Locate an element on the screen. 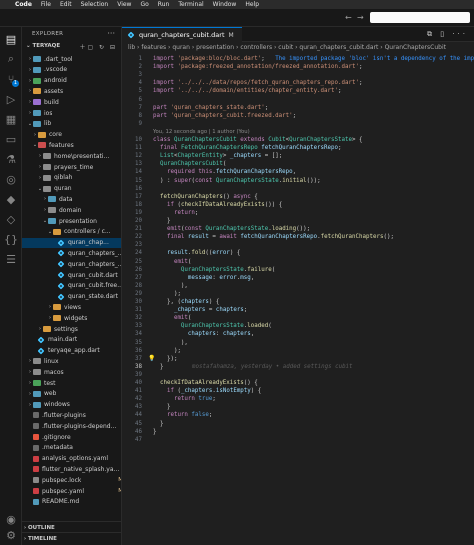 The height and width of the screenshot is (545, 474). code-line: 6 is located at coordinates (298, 100).